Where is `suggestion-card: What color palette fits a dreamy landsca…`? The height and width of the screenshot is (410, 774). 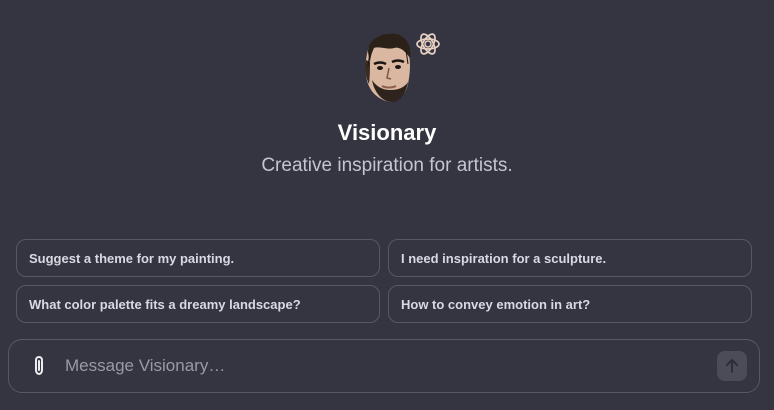
suggestion-card: What color palette fits a dreamy landsca… is located at coordinates (198, 304).